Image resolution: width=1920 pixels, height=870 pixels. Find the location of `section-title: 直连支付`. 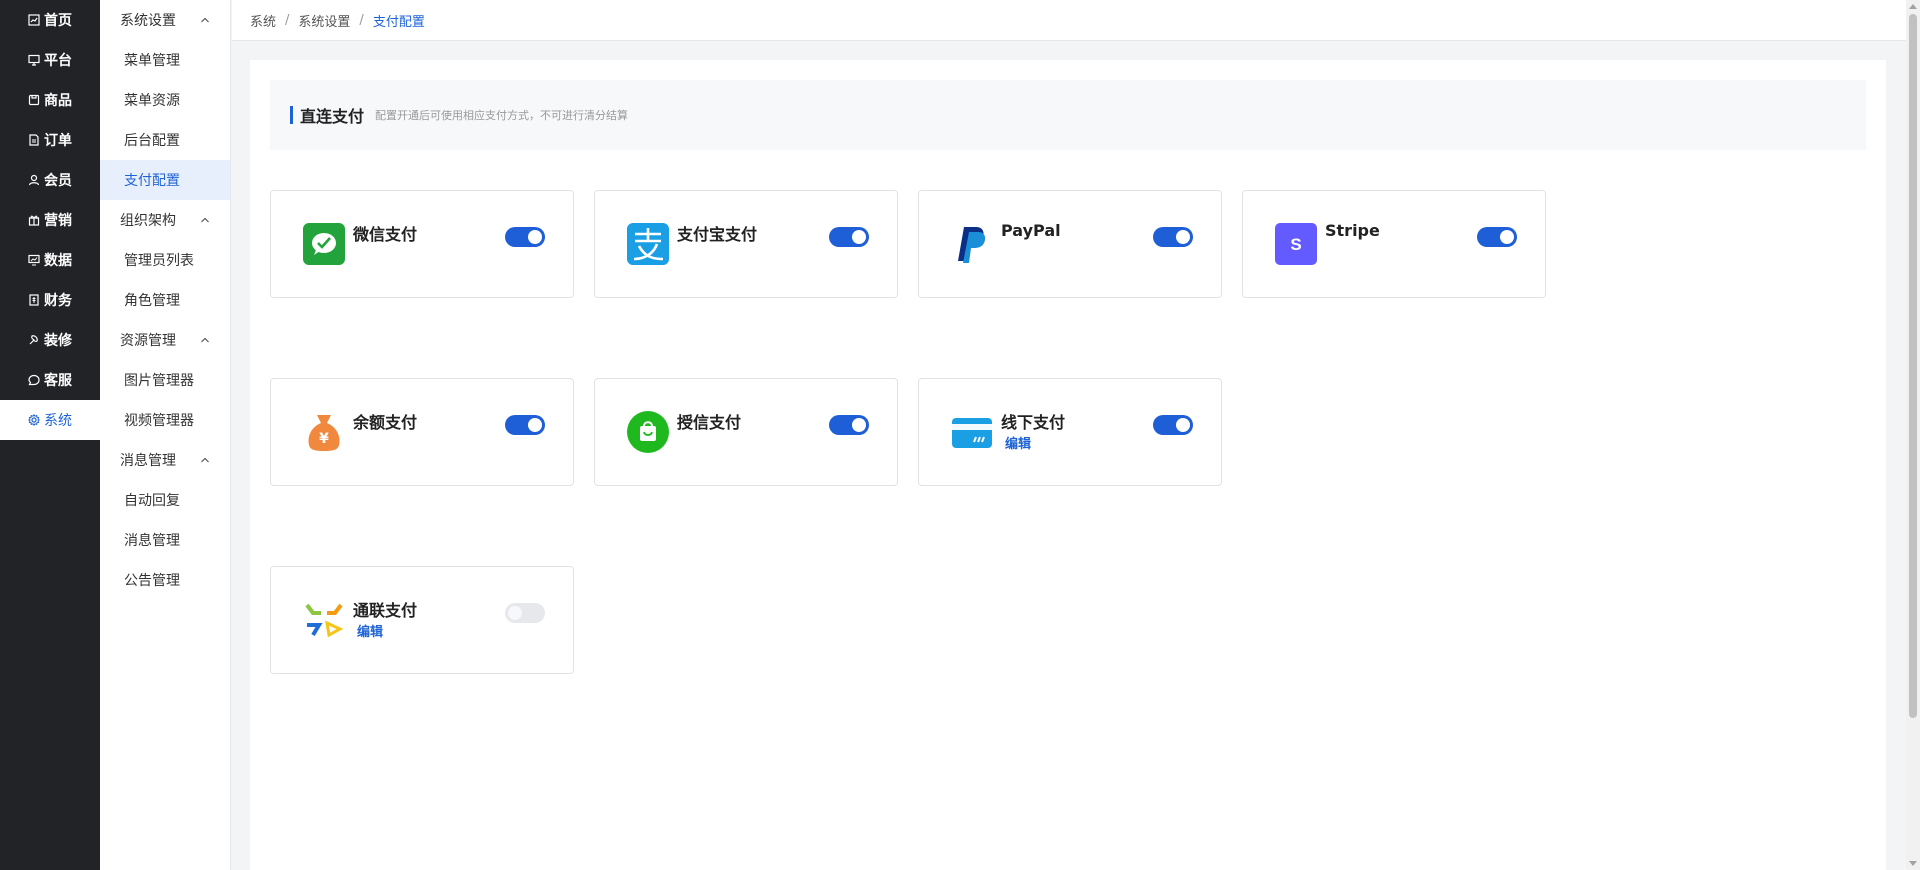

section-title: 直连支付 is located at coordinates (332, 116).